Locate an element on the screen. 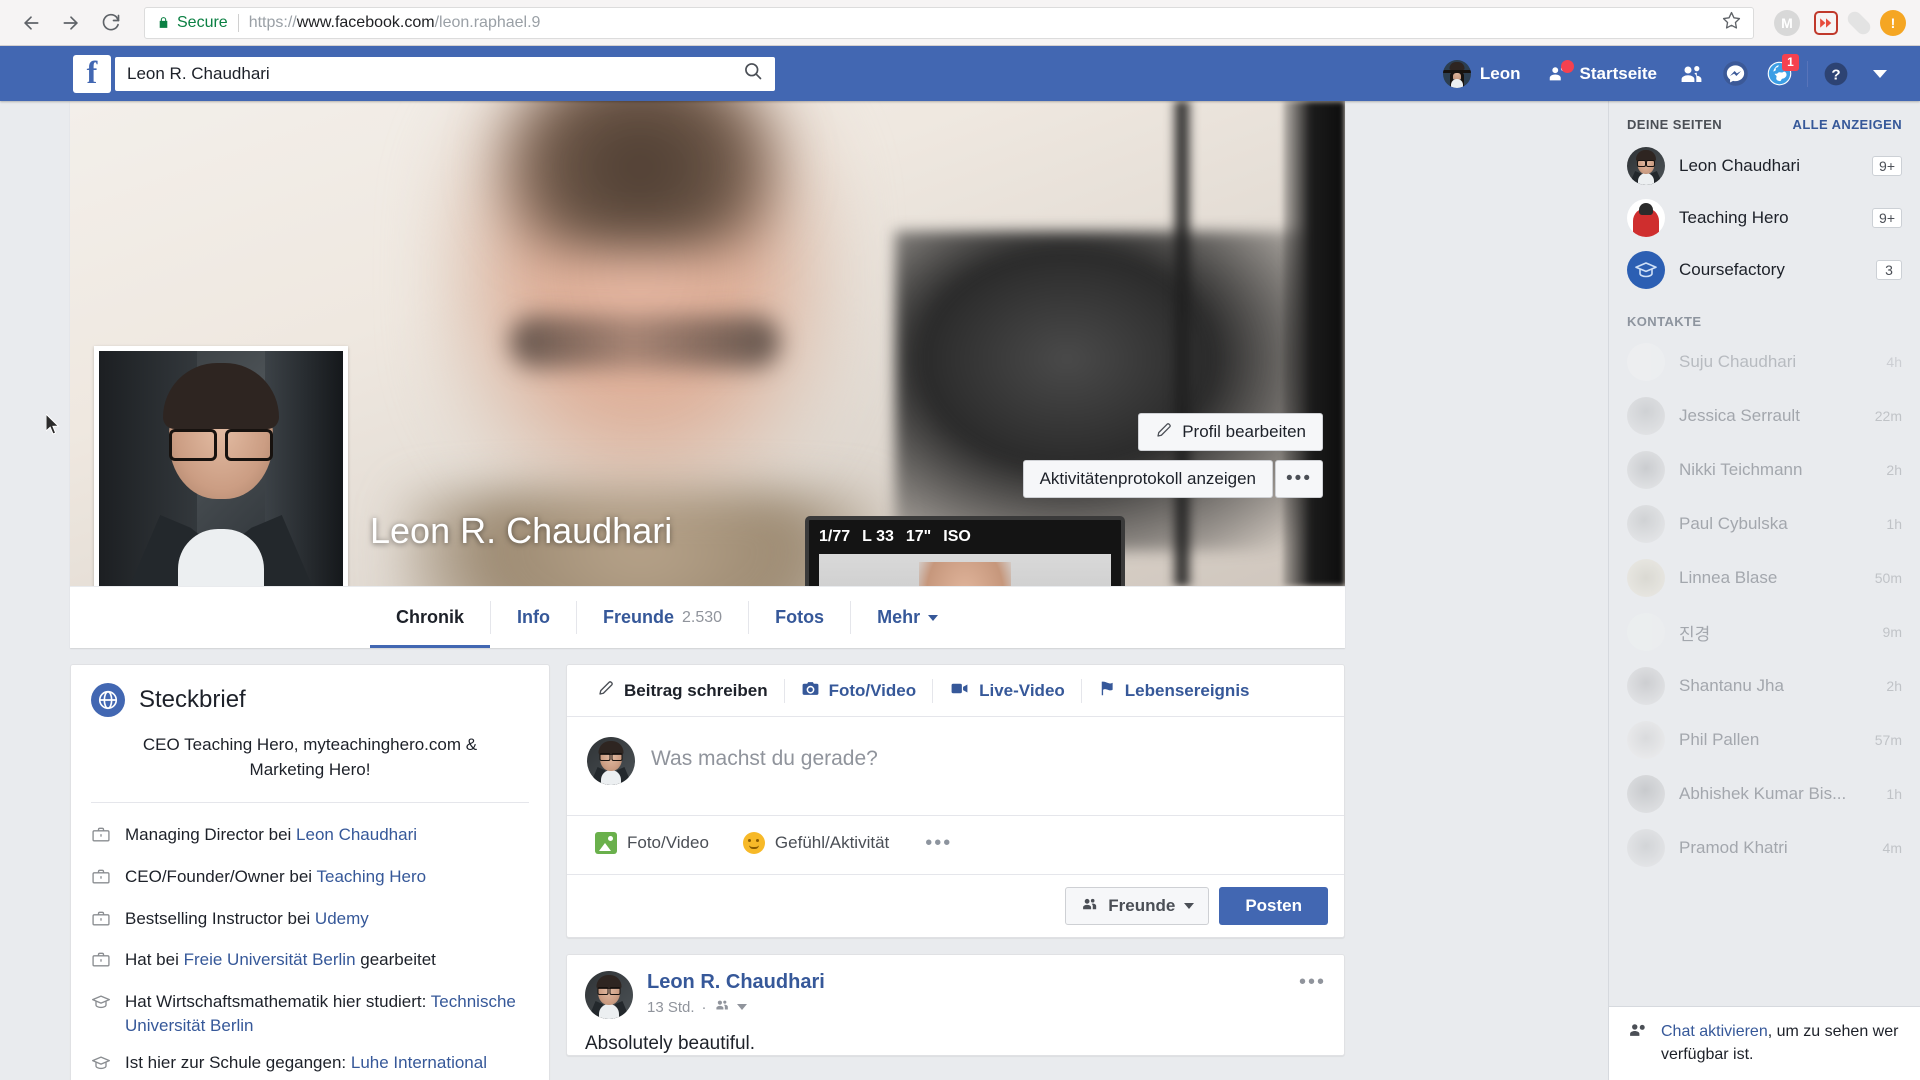  post-author: Leon R. Chaudhari is located at coordinates (736, 982).